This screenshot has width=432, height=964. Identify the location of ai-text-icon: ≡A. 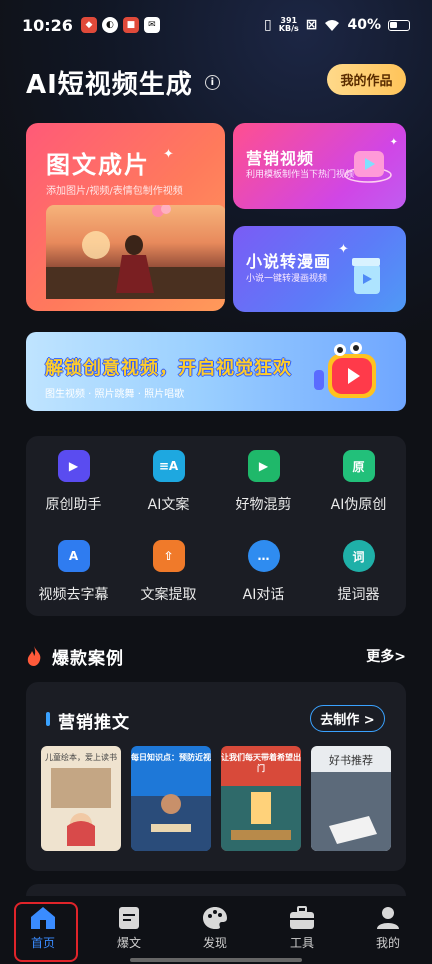
(168, 466).